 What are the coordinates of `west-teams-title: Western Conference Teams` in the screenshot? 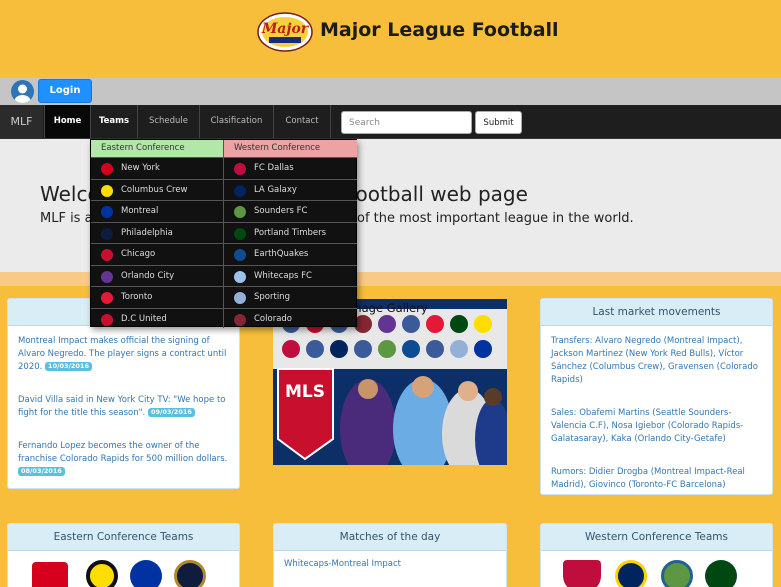 It's located at (656, 537).